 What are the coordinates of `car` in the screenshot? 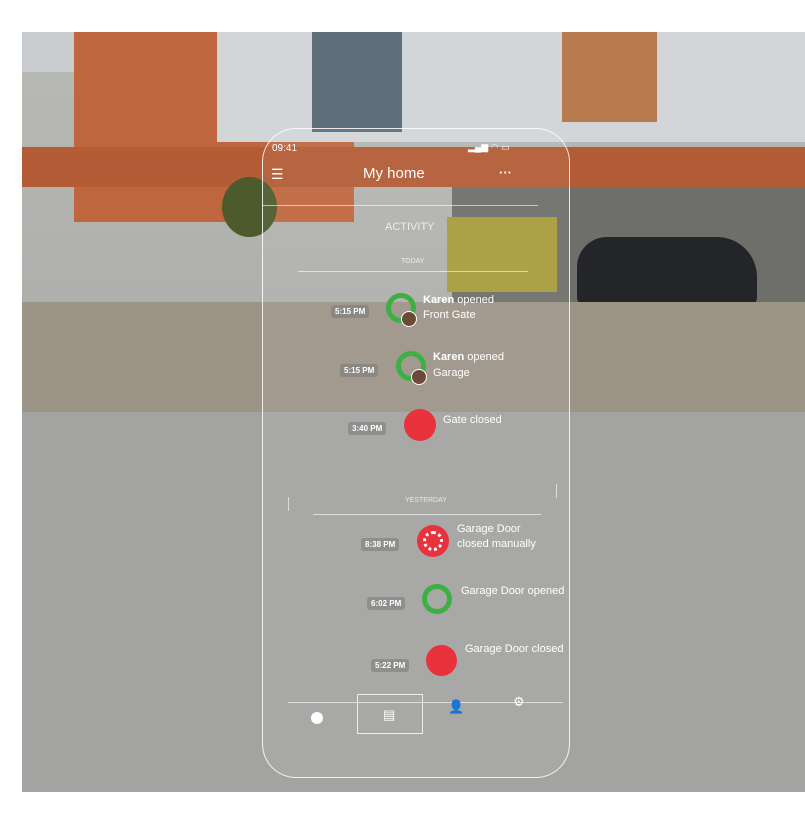 It's located at (667, 272).